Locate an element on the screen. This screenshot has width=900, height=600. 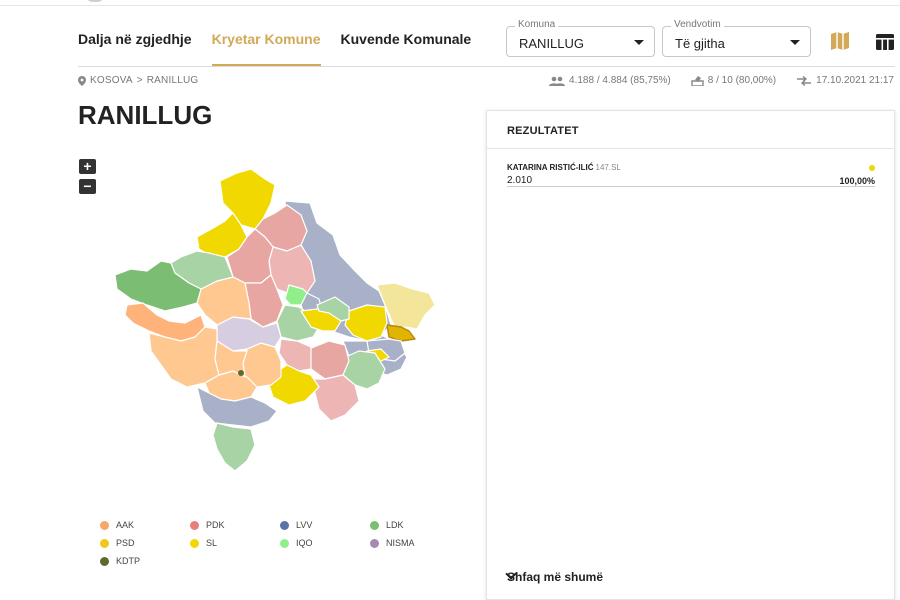
legend-item-aak: AAK is located at coordinates (145, 525).